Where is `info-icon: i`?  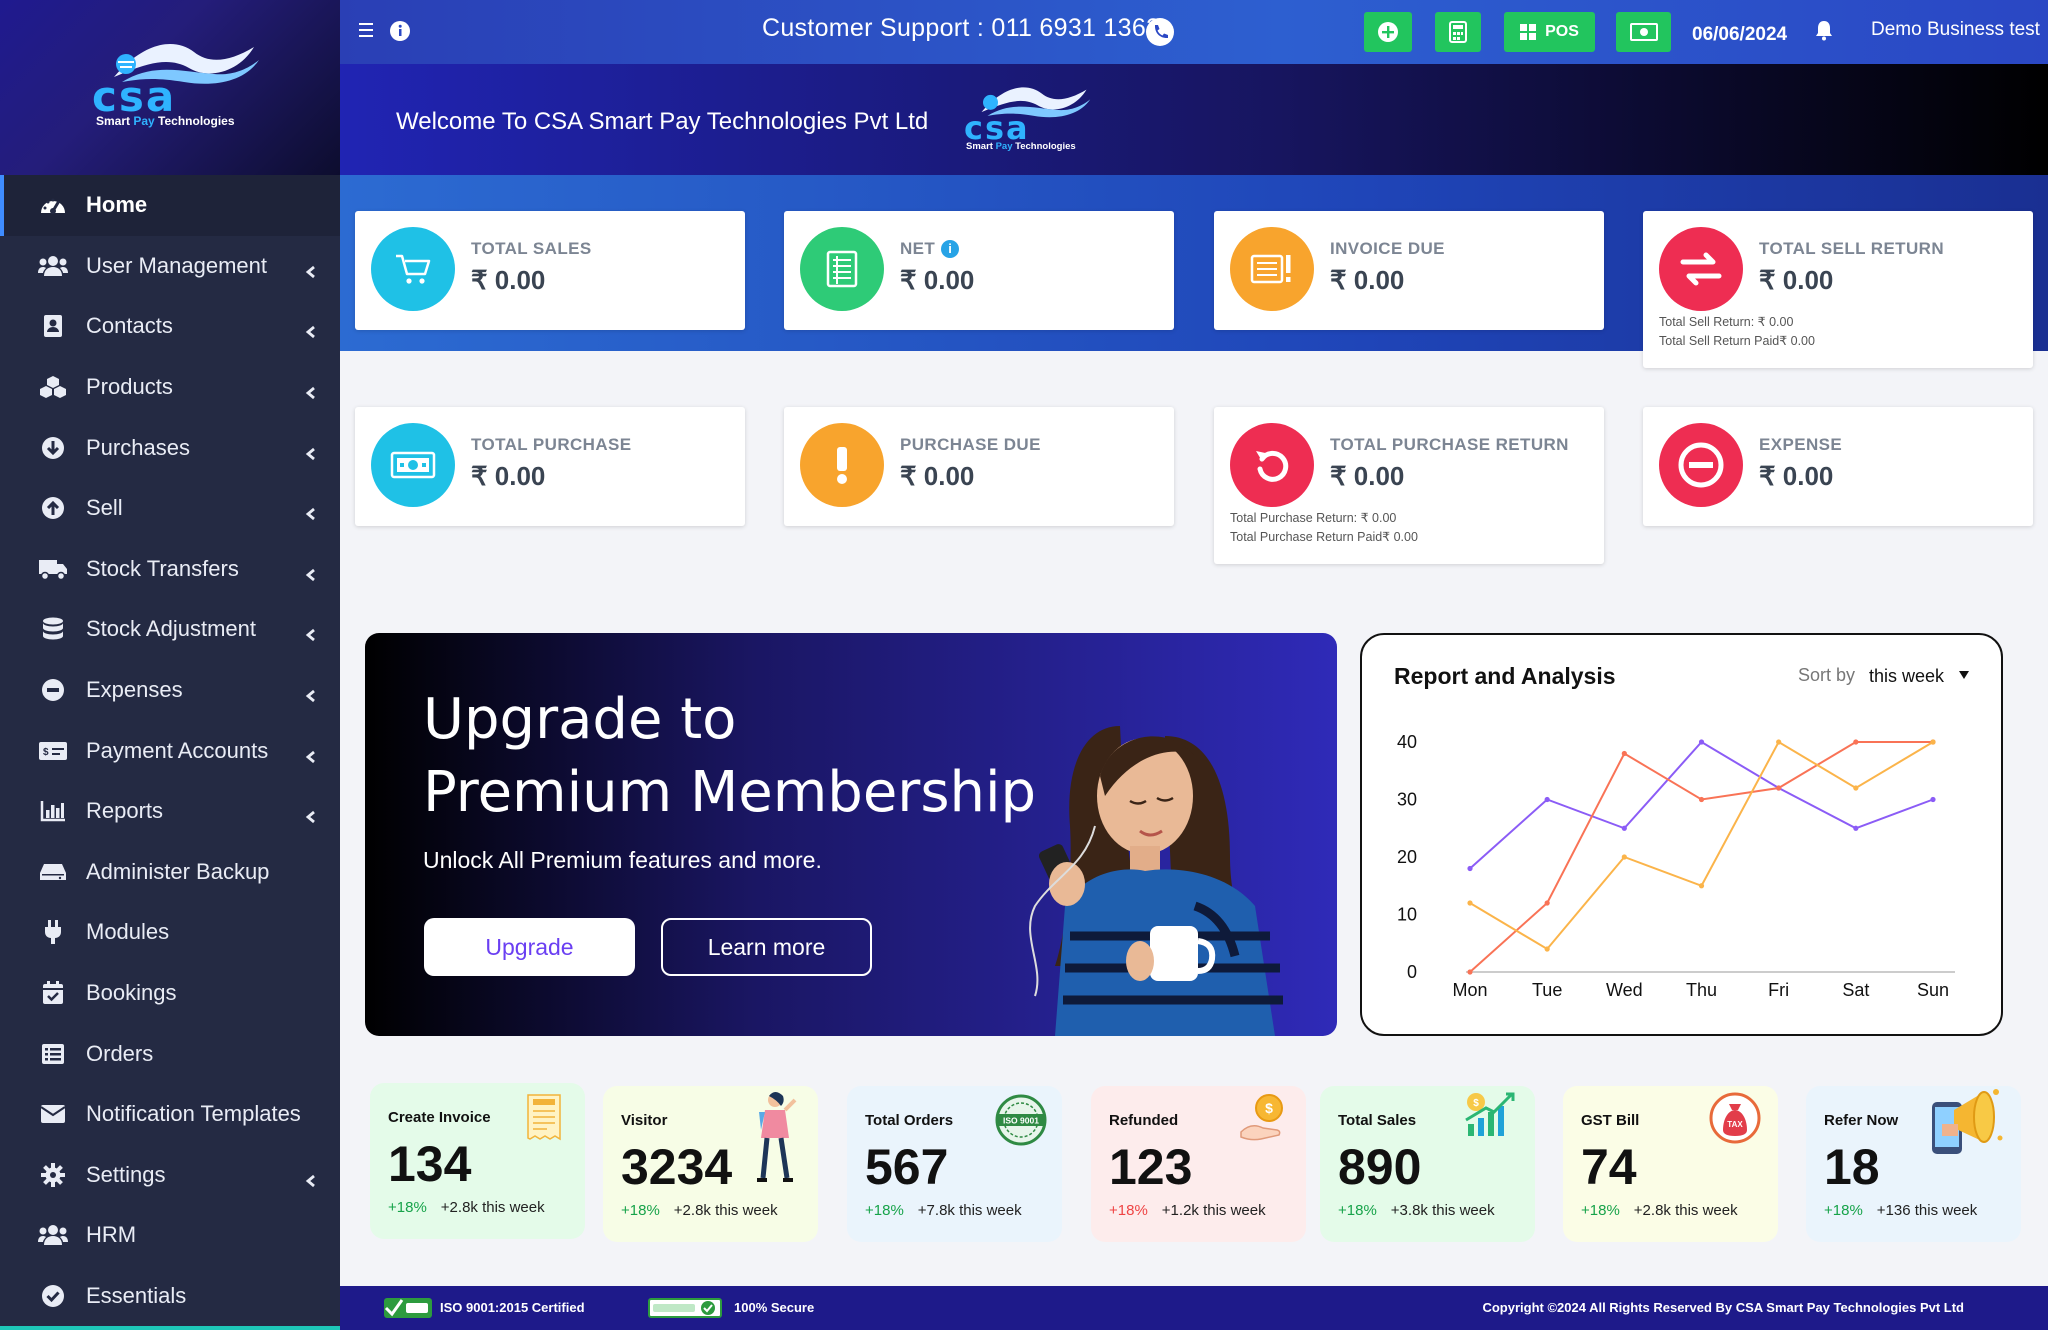 info-icon: i is located at coordinates (950, 249).